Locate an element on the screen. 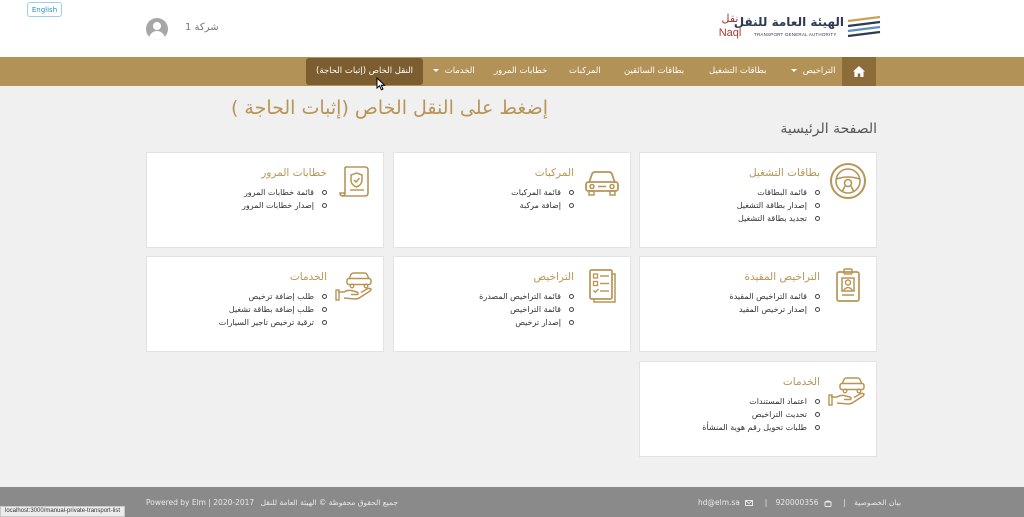 Image resolution: width=1024 pixels, height=517 pixels. card-link: إصدار خطابات المرور is located at coordinates (284, 205).